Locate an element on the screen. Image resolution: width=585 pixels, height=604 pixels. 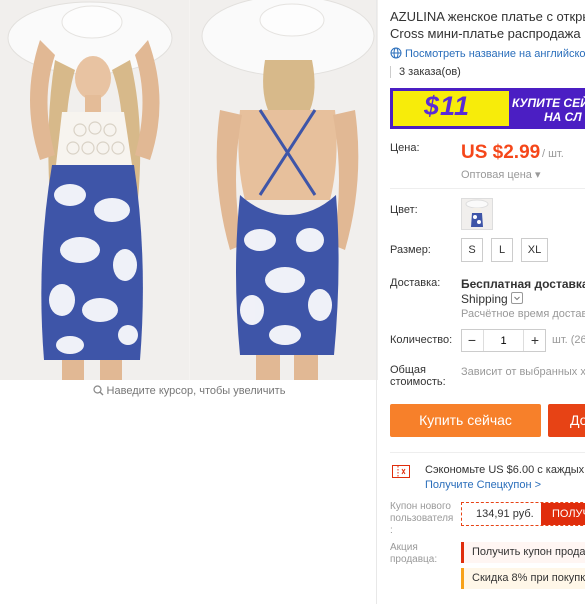
buy-now-button: Купить сейчас is located at coordinates (465, 420).